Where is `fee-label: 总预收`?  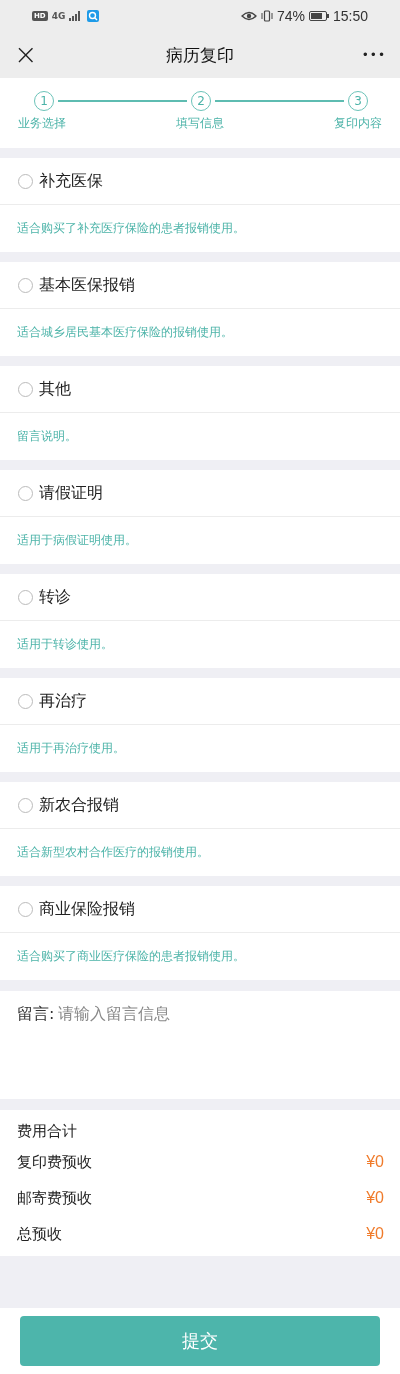 fee-label: 总预收 is located at coordinates (39, 1234).